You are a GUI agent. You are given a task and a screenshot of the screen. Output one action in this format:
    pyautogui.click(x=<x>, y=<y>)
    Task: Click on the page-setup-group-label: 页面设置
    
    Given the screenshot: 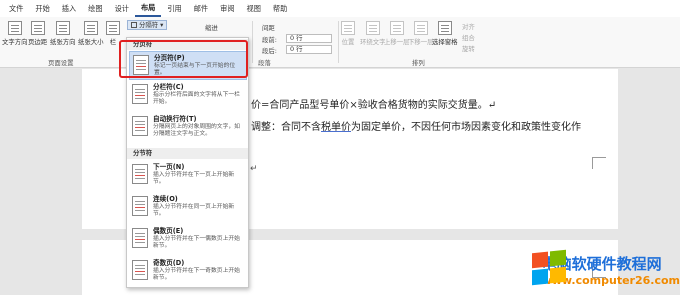 What is the action you would take?
    pyautogui.click(x=61, y=63)
    